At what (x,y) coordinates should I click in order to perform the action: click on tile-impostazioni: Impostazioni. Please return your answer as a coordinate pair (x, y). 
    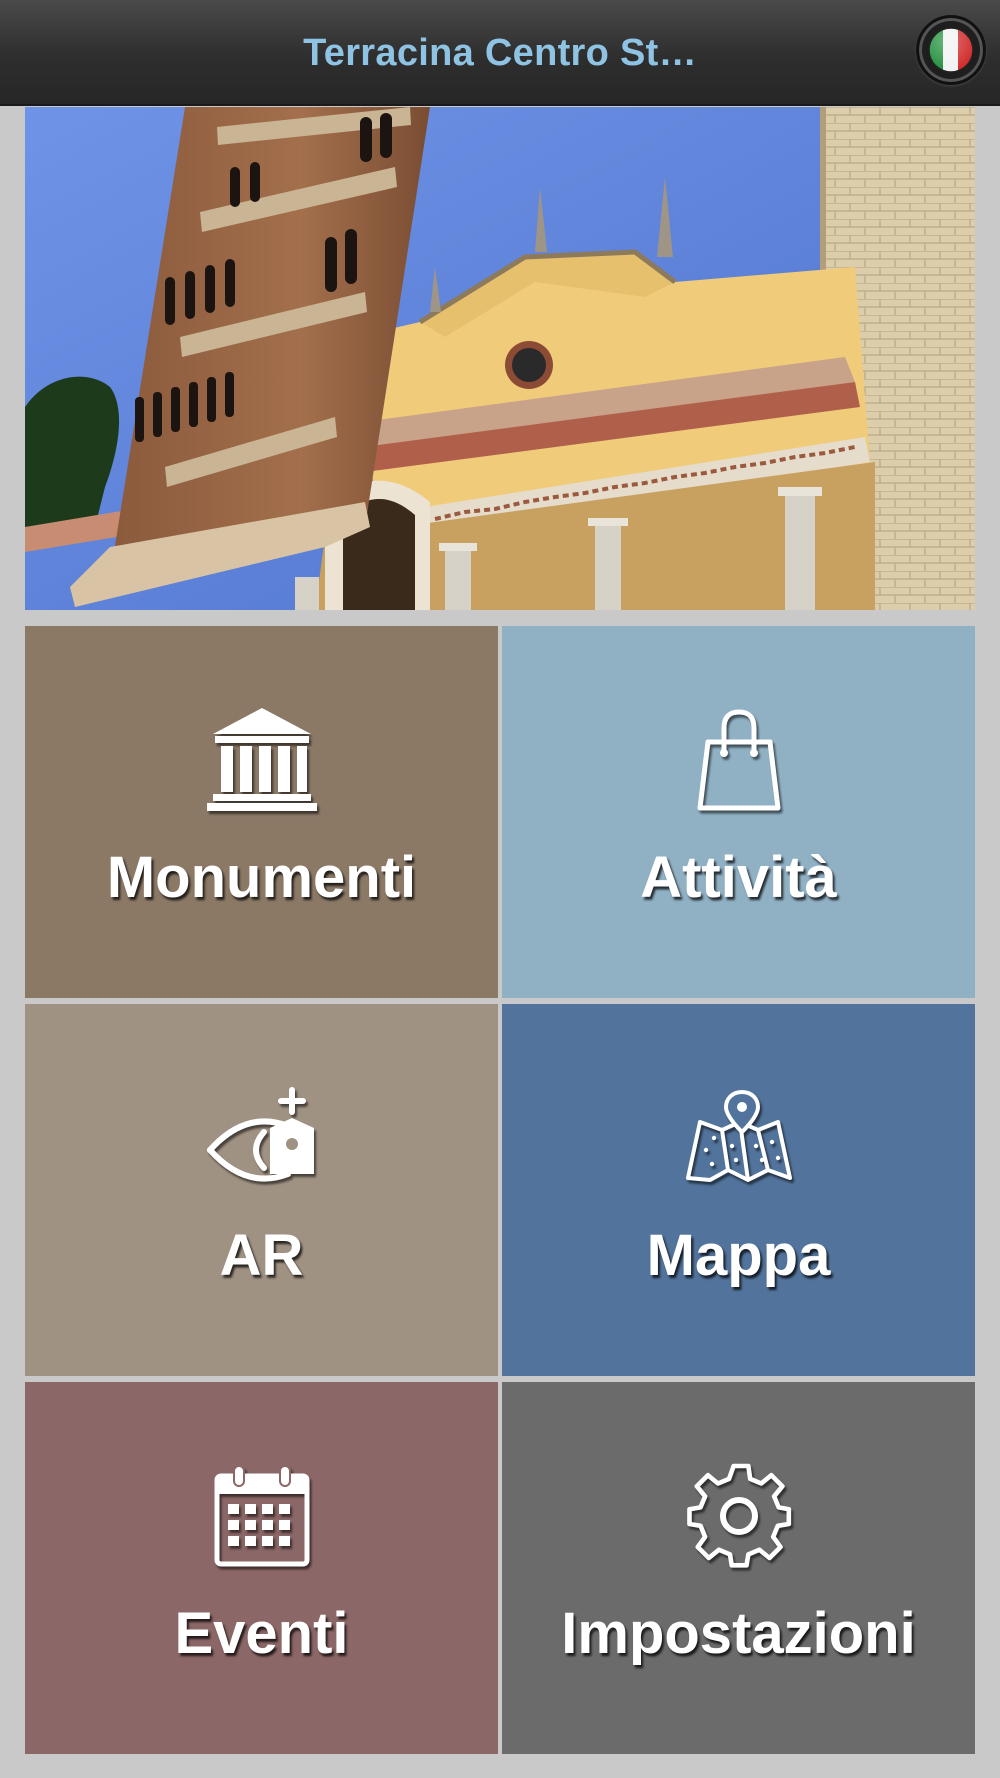
    Looking at the image, I should click on (738, 1568).